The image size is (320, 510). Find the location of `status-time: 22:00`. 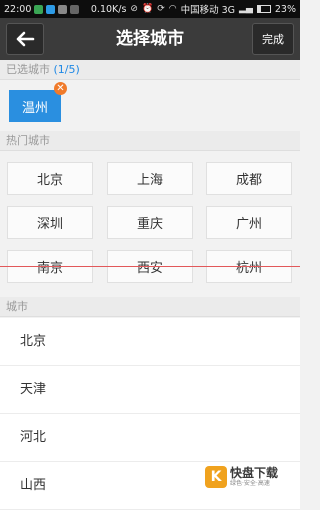

status-time: 22:00 is located at coordinates (18, 9).